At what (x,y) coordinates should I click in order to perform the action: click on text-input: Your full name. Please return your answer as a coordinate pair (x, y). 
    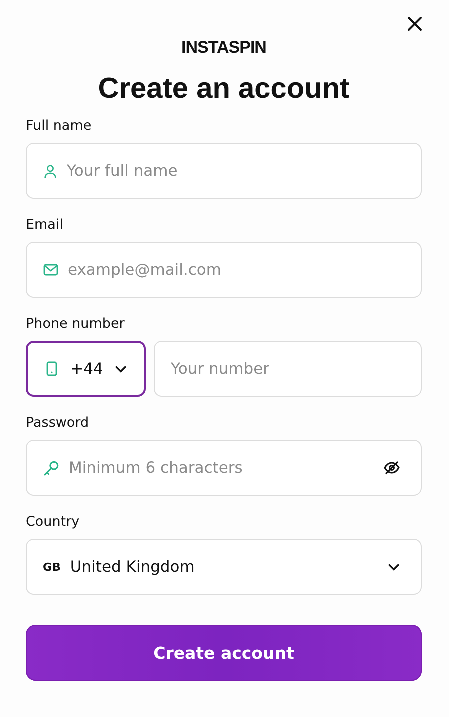
    Looking at the image, I should click on (234, 171).